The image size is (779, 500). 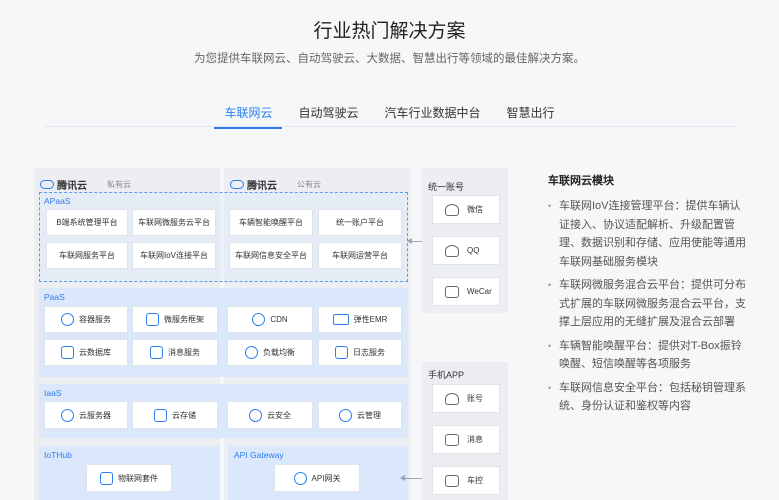 I want to click on box-label: CDN, so click(x=279, y=319).